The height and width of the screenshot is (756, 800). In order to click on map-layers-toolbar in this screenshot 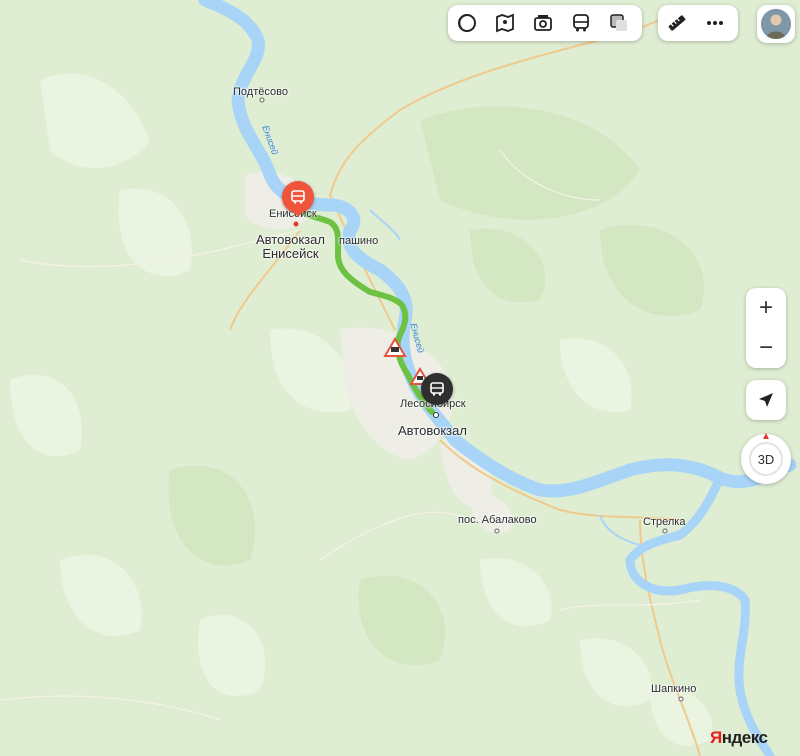, I will do `click(545, 23)`.